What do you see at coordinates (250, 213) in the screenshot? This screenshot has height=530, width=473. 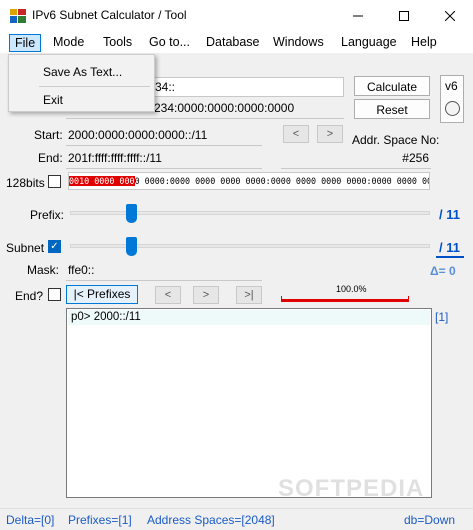 I see `prefix-slider-track` at bounding box center [250, 213].